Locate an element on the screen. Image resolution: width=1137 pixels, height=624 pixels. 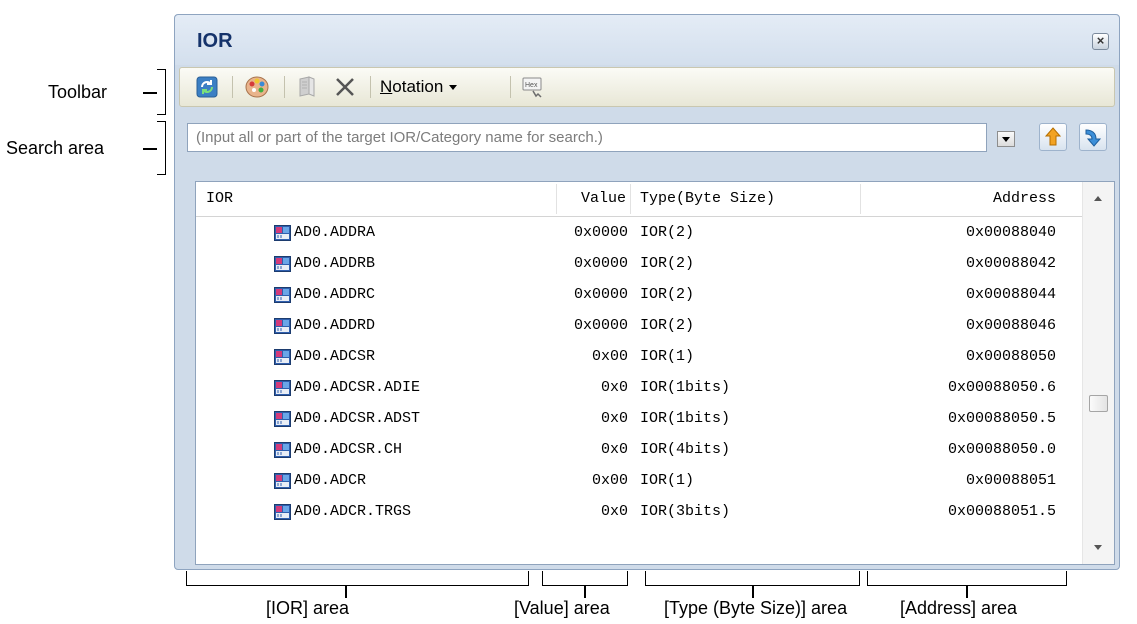
ior-name-cell: AD0.ADDRA is located at coordinates (335, 232).